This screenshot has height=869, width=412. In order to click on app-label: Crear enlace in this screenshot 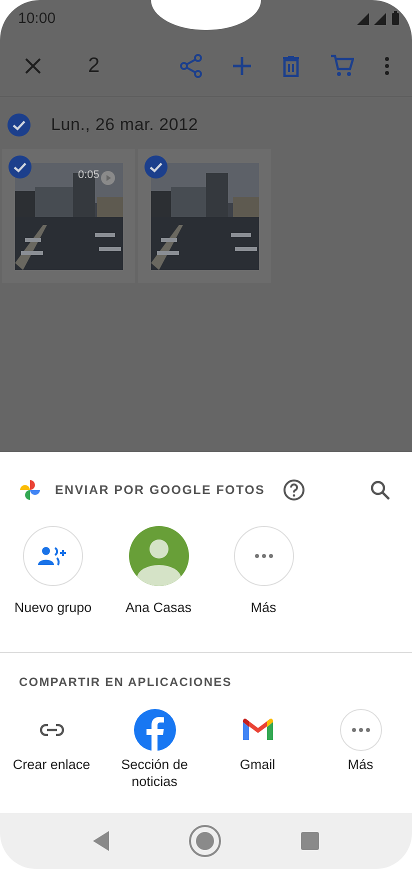, I will do `click(51, 765)`.